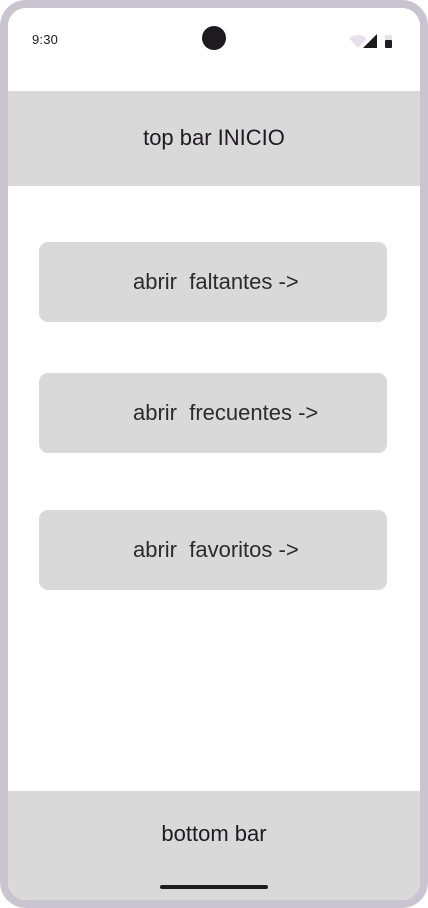  Describe the element at coordinates (214, 887) in the screenshot. I see `home-indicator` at that location.